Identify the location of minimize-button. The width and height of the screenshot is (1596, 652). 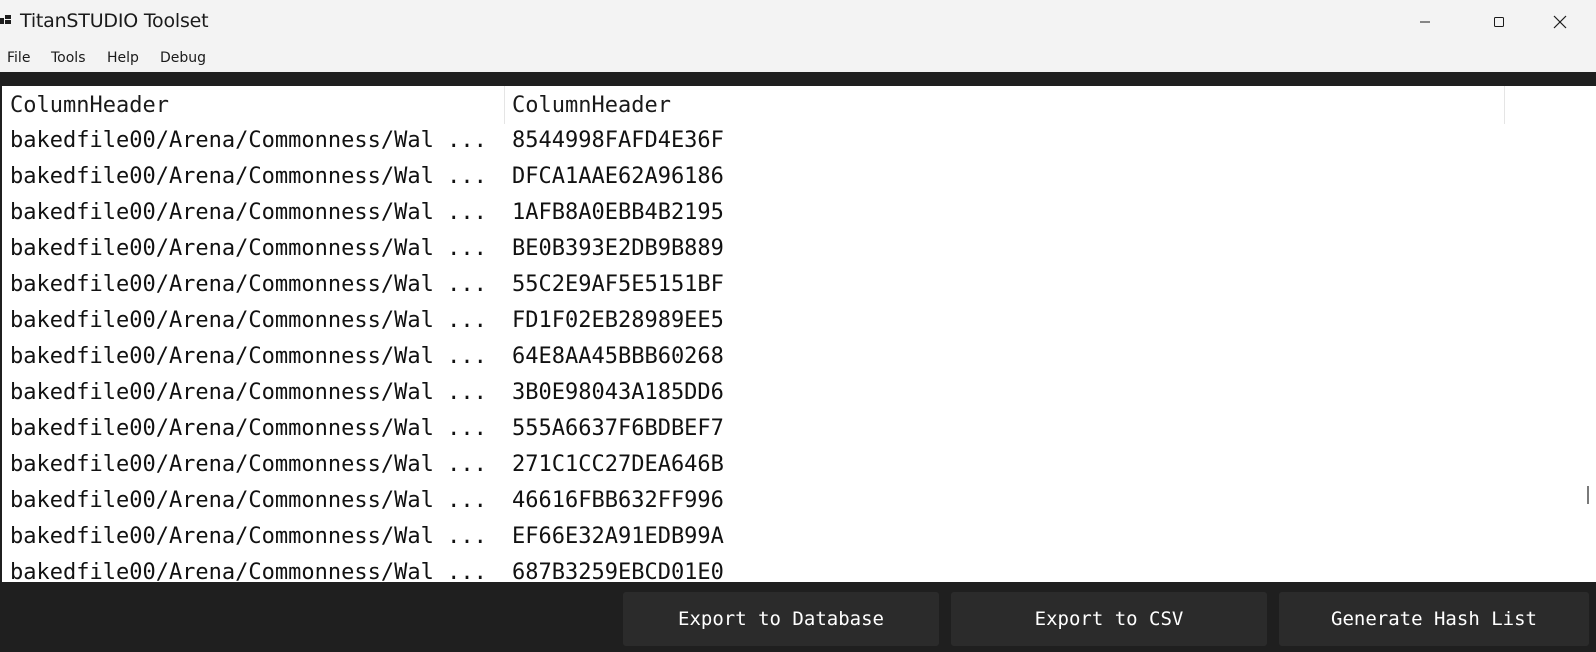
(1425, 22).